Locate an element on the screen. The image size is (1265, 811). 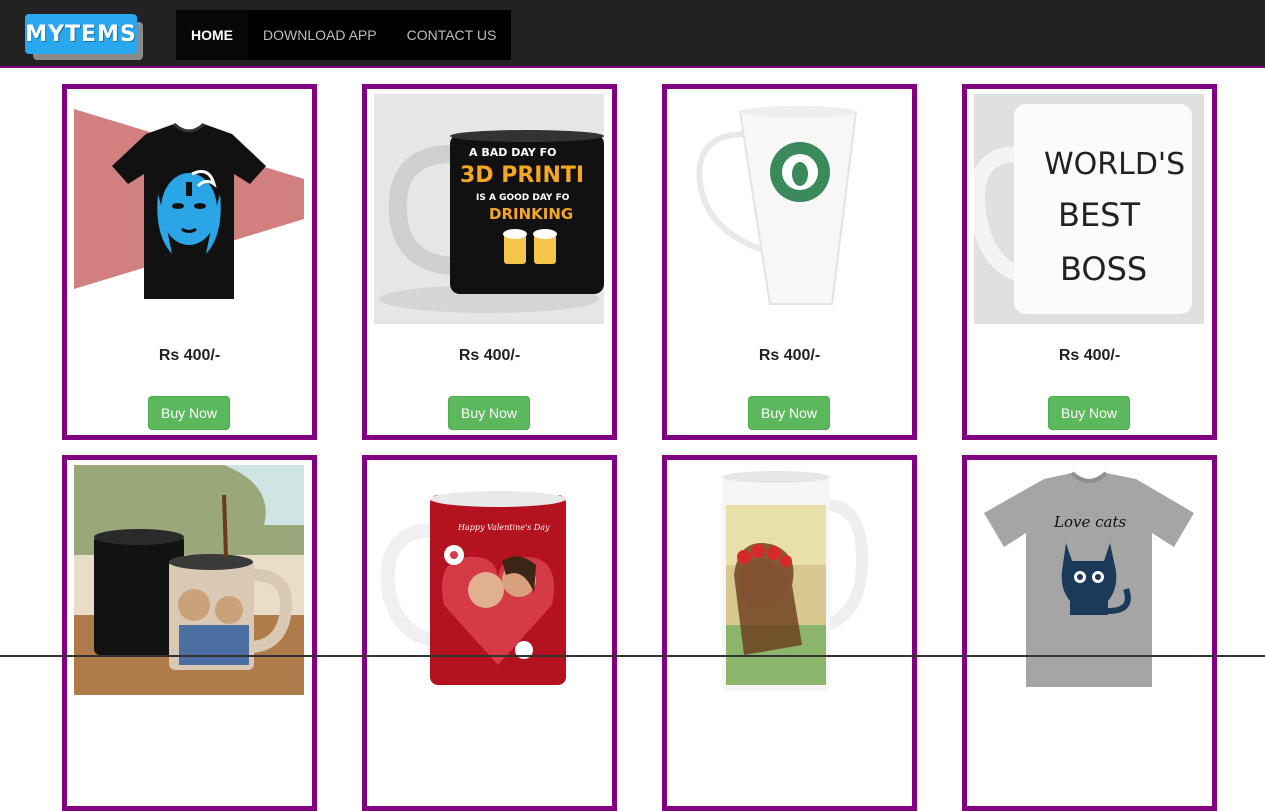
product-card: Love cats is located at coordinates (1089, 633).